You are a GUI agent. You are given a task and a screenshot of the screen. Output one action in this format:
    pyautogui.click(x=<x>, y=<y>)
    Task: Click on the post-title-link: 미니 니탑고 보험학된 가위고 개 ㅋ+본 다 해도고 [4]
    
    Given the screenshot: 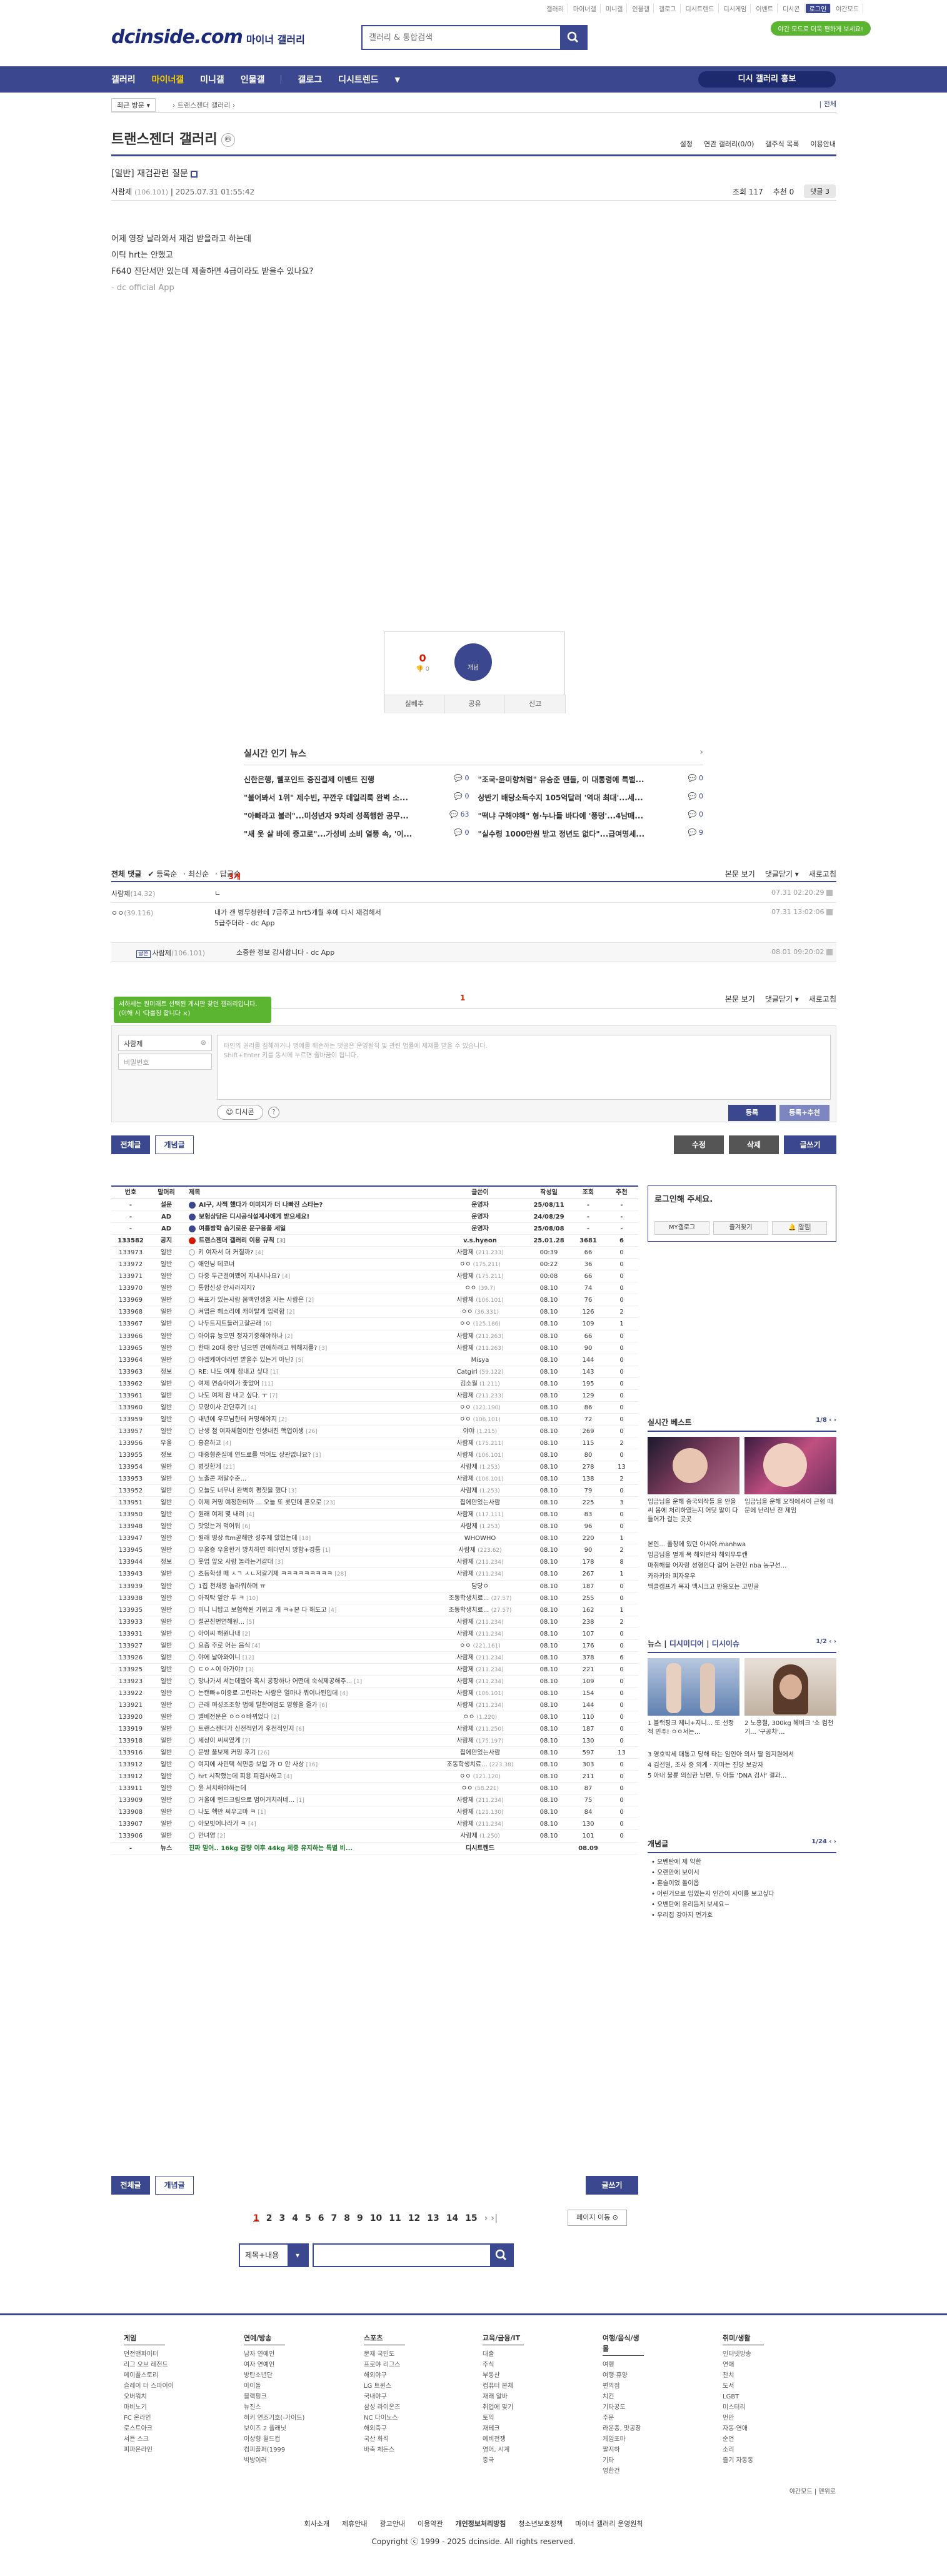 What is the action you would take?
    pyautogui.click(x=309, y=1610)
    